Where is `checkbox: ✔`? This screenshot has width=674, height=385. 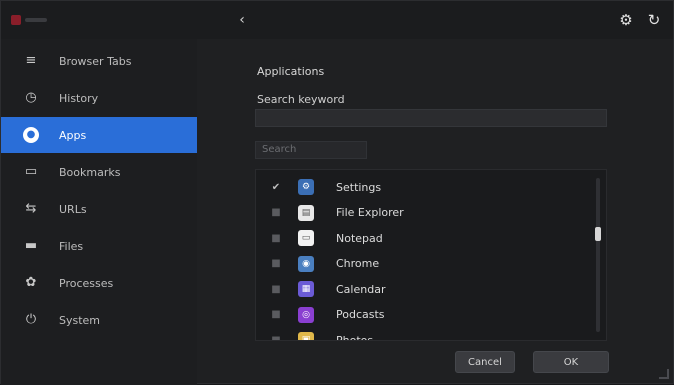 checkbox: ✔ is located at coordinates (276, 187).